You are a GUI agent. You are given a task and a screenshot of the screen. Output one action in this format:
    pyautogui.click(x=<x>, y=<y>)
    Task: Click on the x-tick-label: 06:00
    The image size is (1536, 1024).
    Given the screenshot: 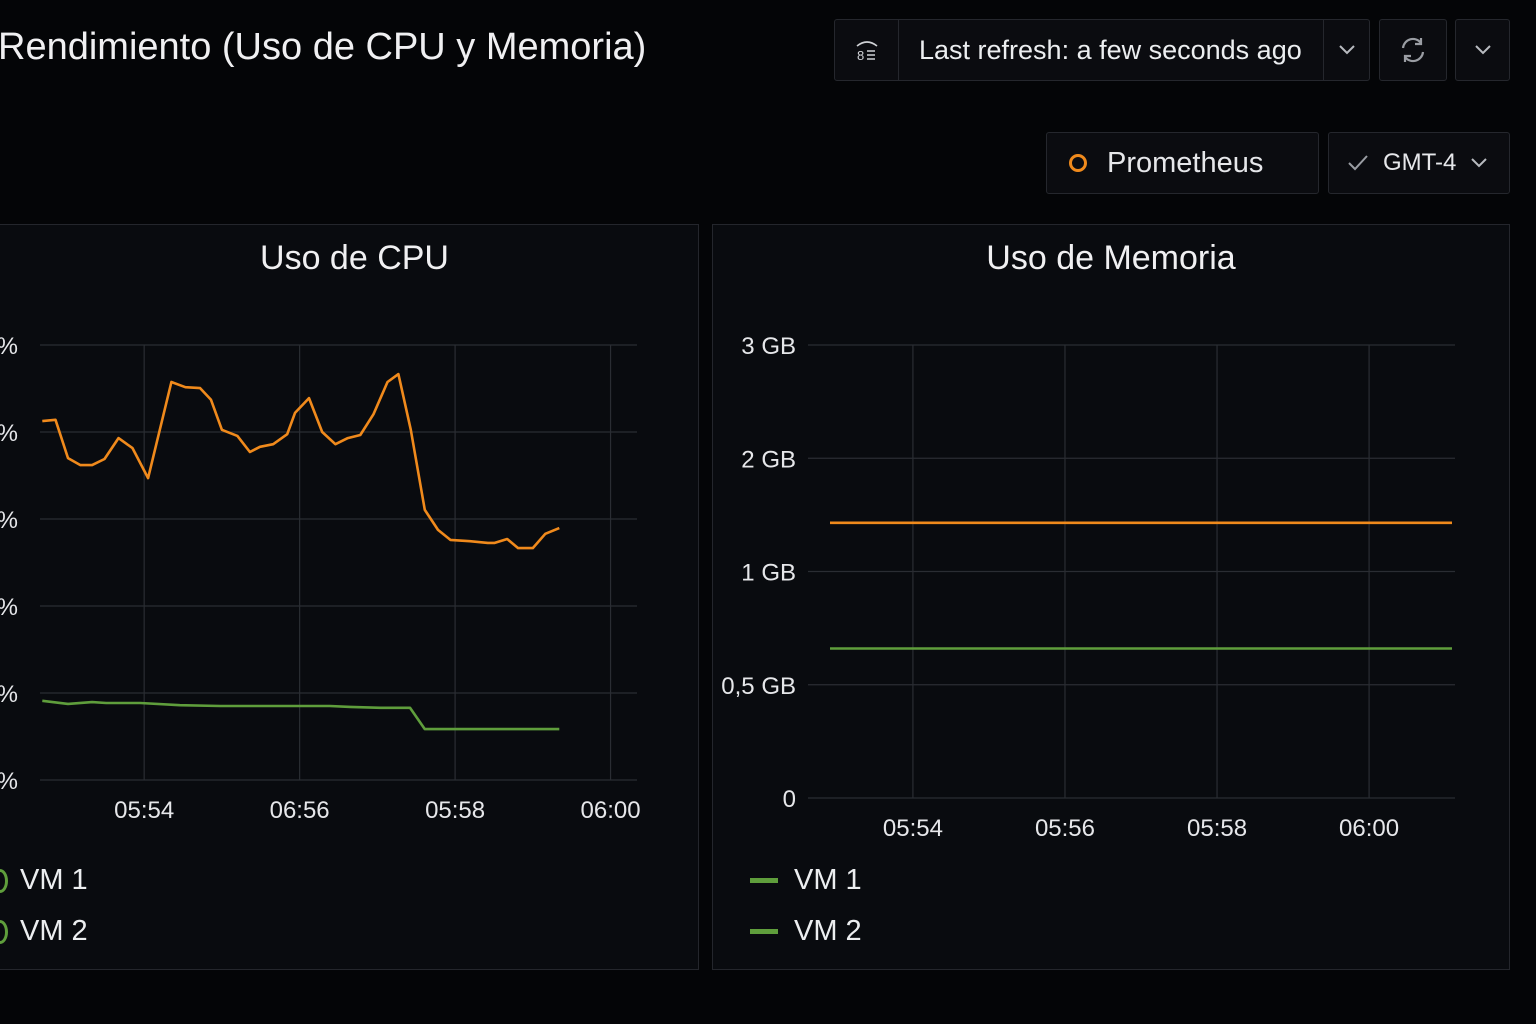 What is the action you would take?
    pyautogui.click(x=1369, y=828)
    